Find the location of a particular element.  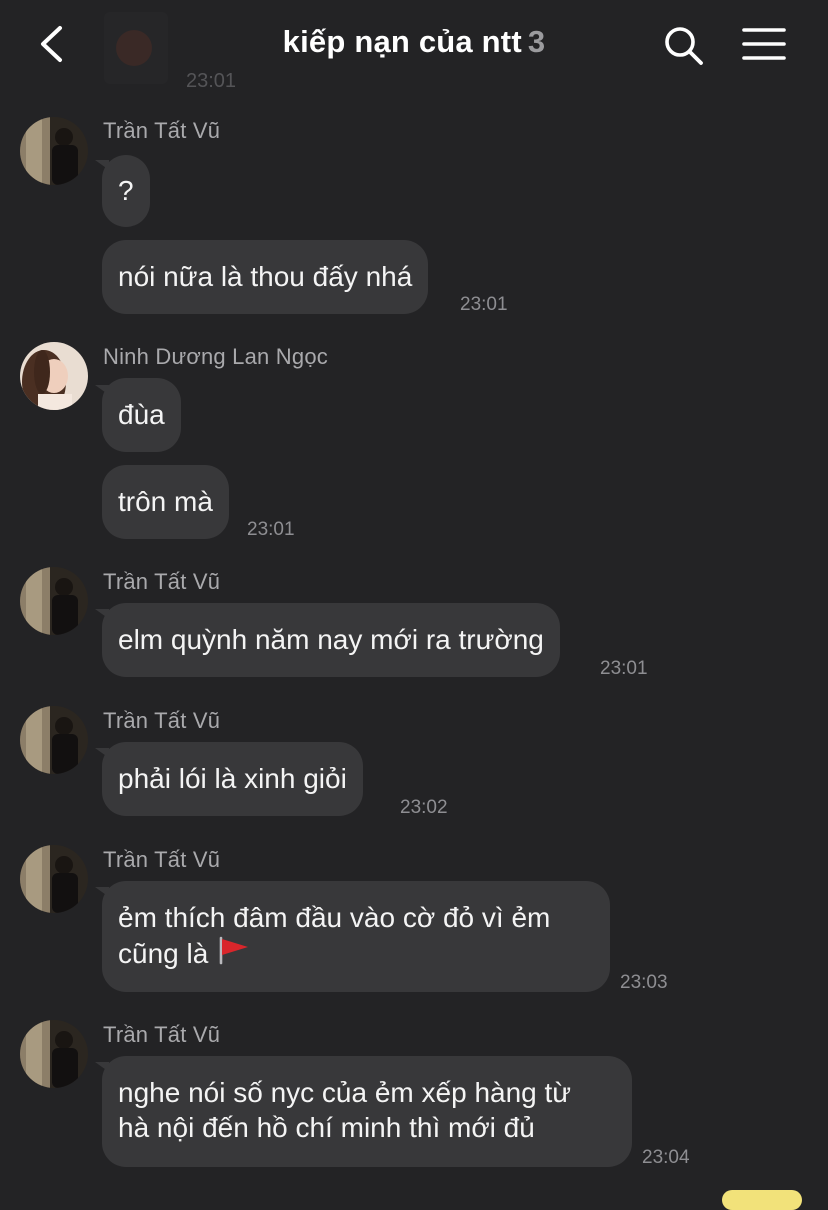

chat-title: kiếp nạn của ntt is located at coordinates (402, 41).